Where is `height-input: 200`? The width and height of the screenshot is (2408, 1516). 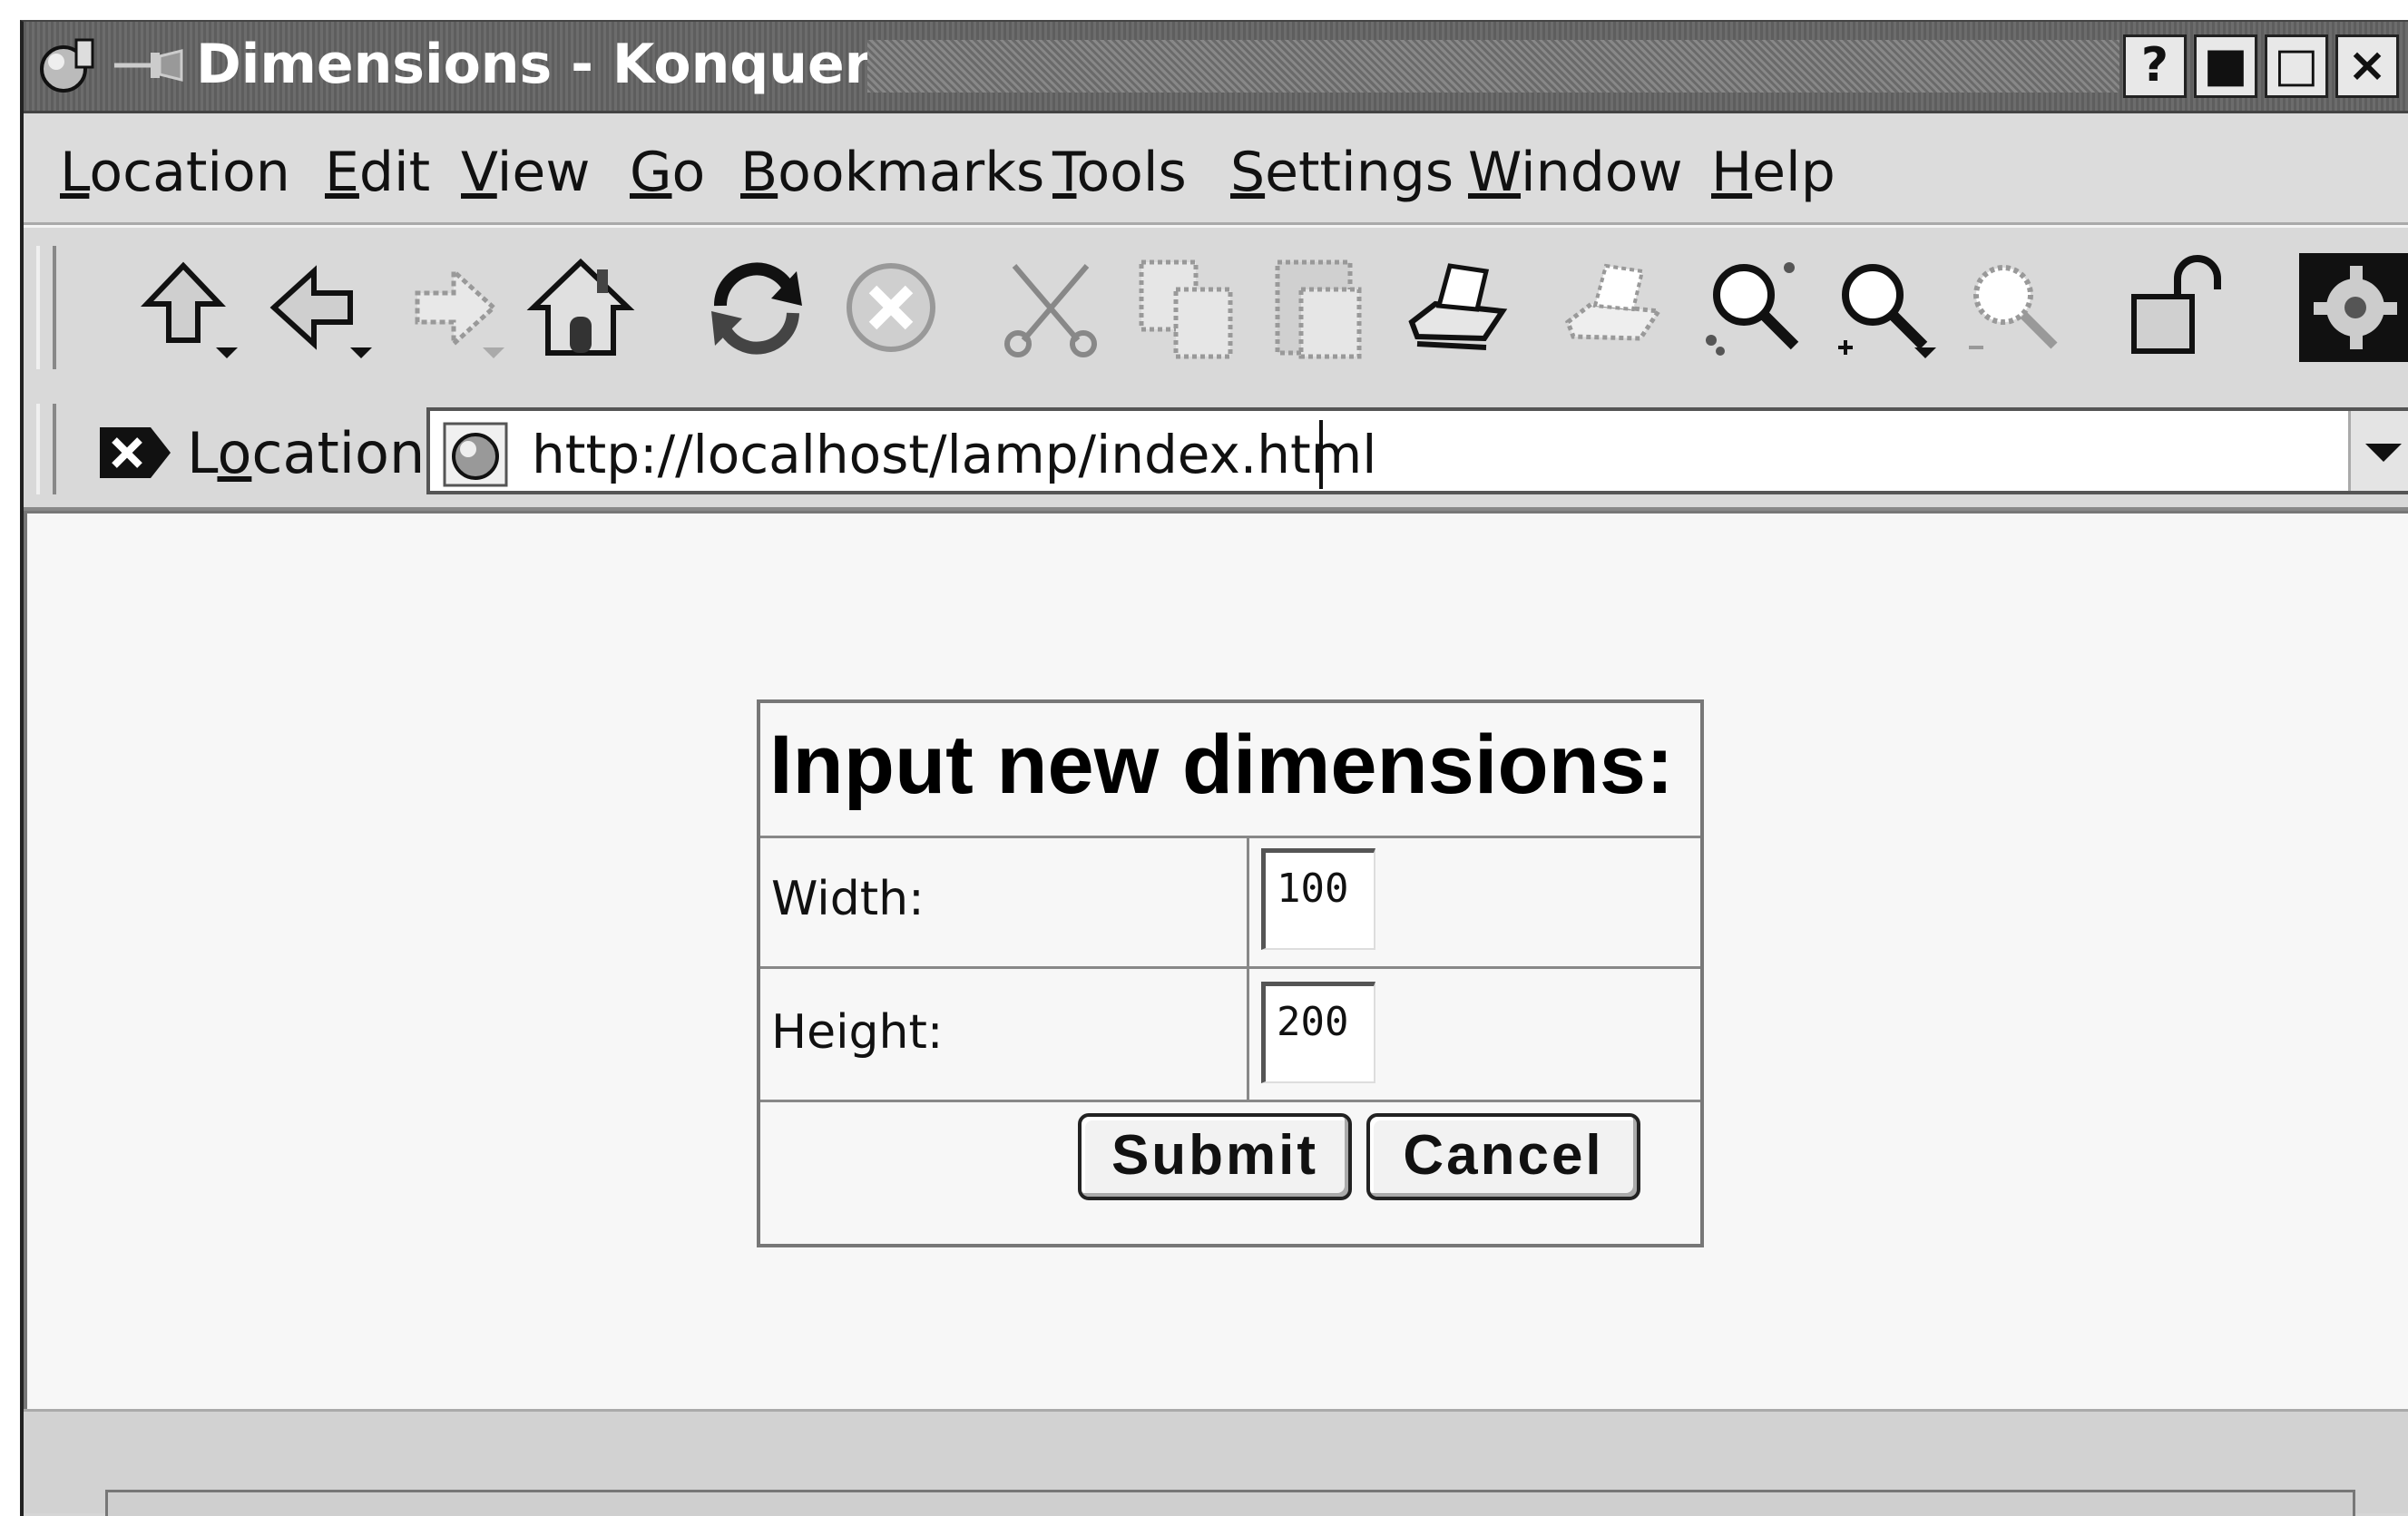 height-input: 200 is located at coordinates (1318, 1032).